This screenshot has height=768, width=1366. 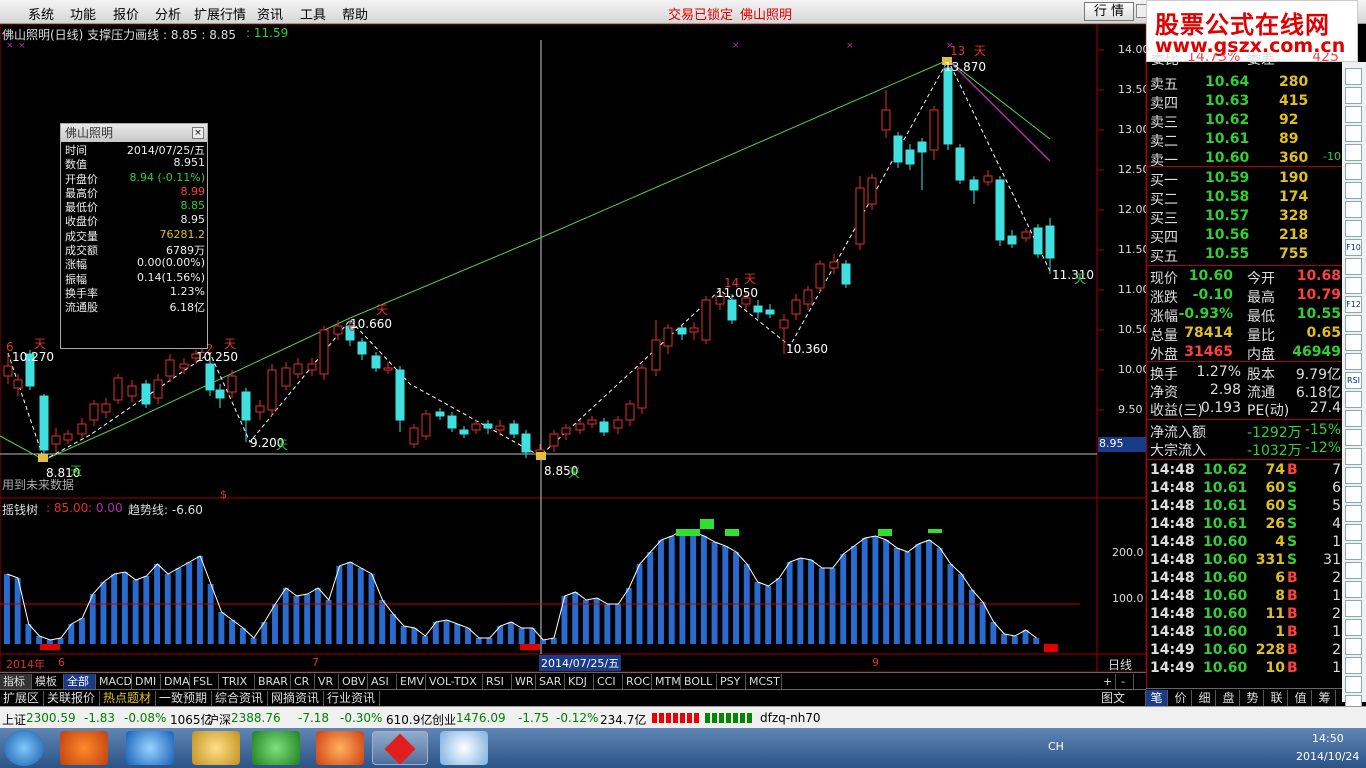 I want to click on bottom-tab: 扩展区, so click(x=22, y=698).